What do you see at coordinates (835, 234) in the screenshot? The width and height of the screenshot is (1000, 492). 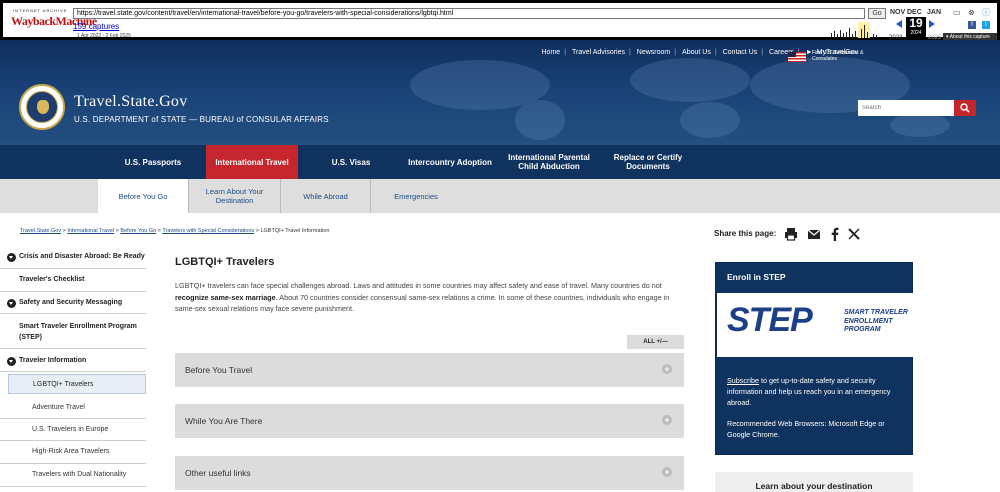 I see `facebook-icon` at bounding box center [835, 234].